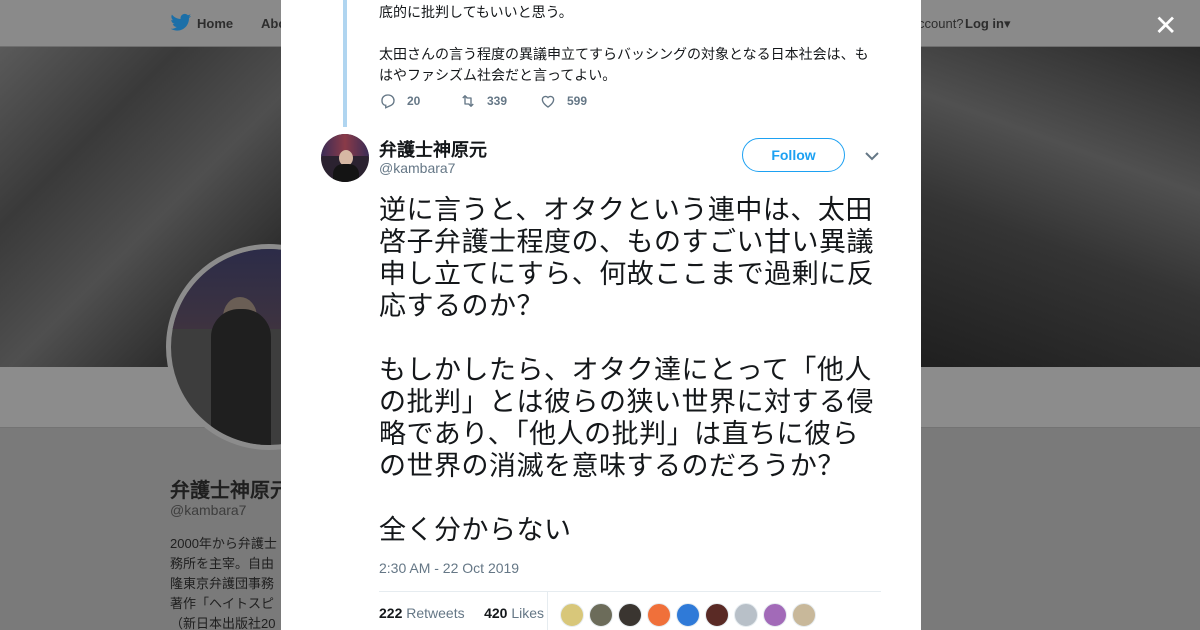 This screenshot has height=630, width=1200. Describe the element at coordinates (1060, 207) in the screenshot. I see `banner-photo-right` at that location.